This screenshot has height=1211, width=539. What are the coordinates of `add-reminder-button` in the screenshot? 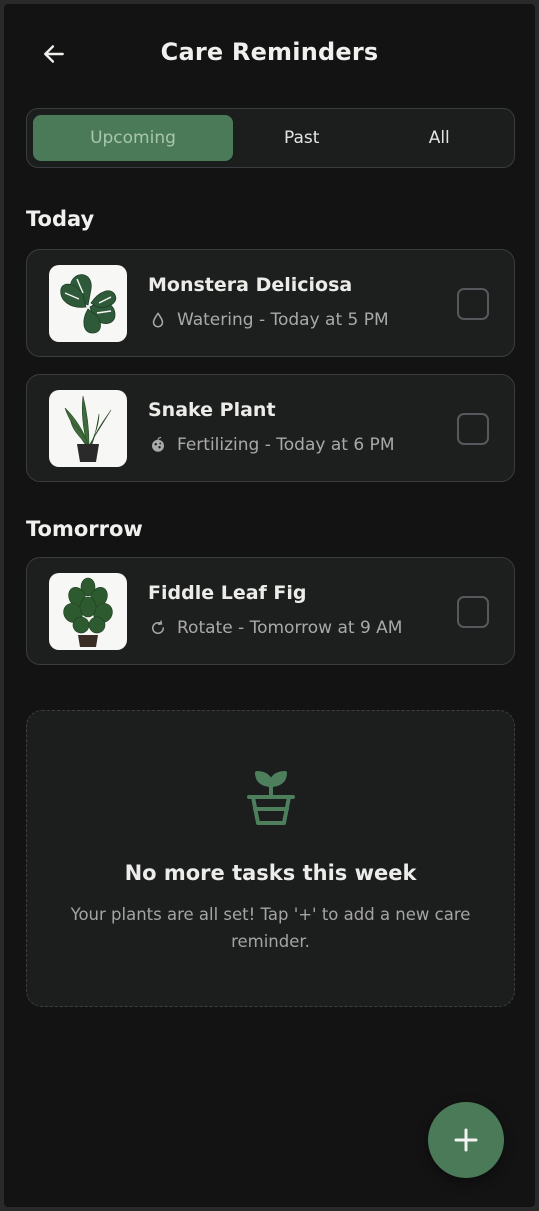 It's located at (466, 1140).